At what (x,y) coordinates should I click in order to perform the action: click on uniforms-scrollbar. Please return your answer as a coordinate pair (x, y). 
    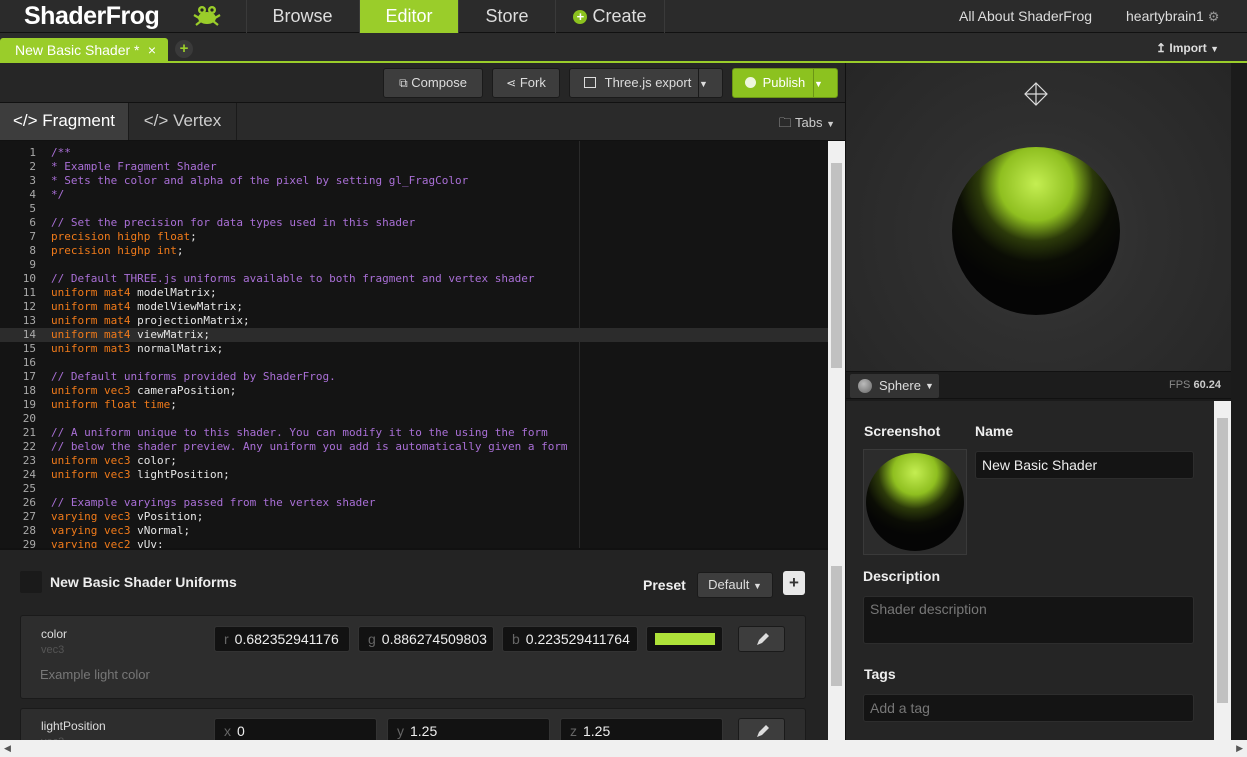
    Looking at the image, I should click on (836, 644).